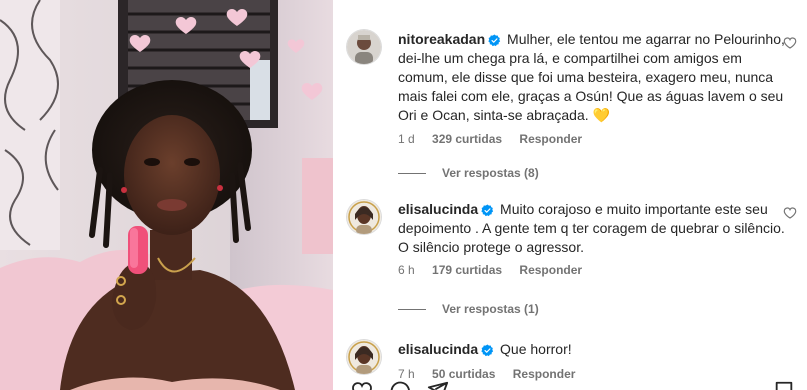  What do you see at coordinates (438, 385) in the screenshot?
I see `share-icon` at bounding box center [438, 385].